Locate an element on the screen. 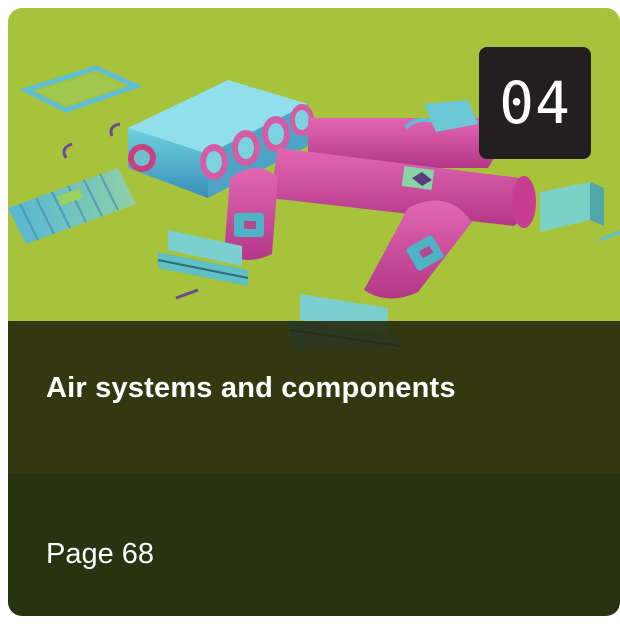 The image size is (620, 624). chapter-number: 04 is located at coordinates (535, 103).